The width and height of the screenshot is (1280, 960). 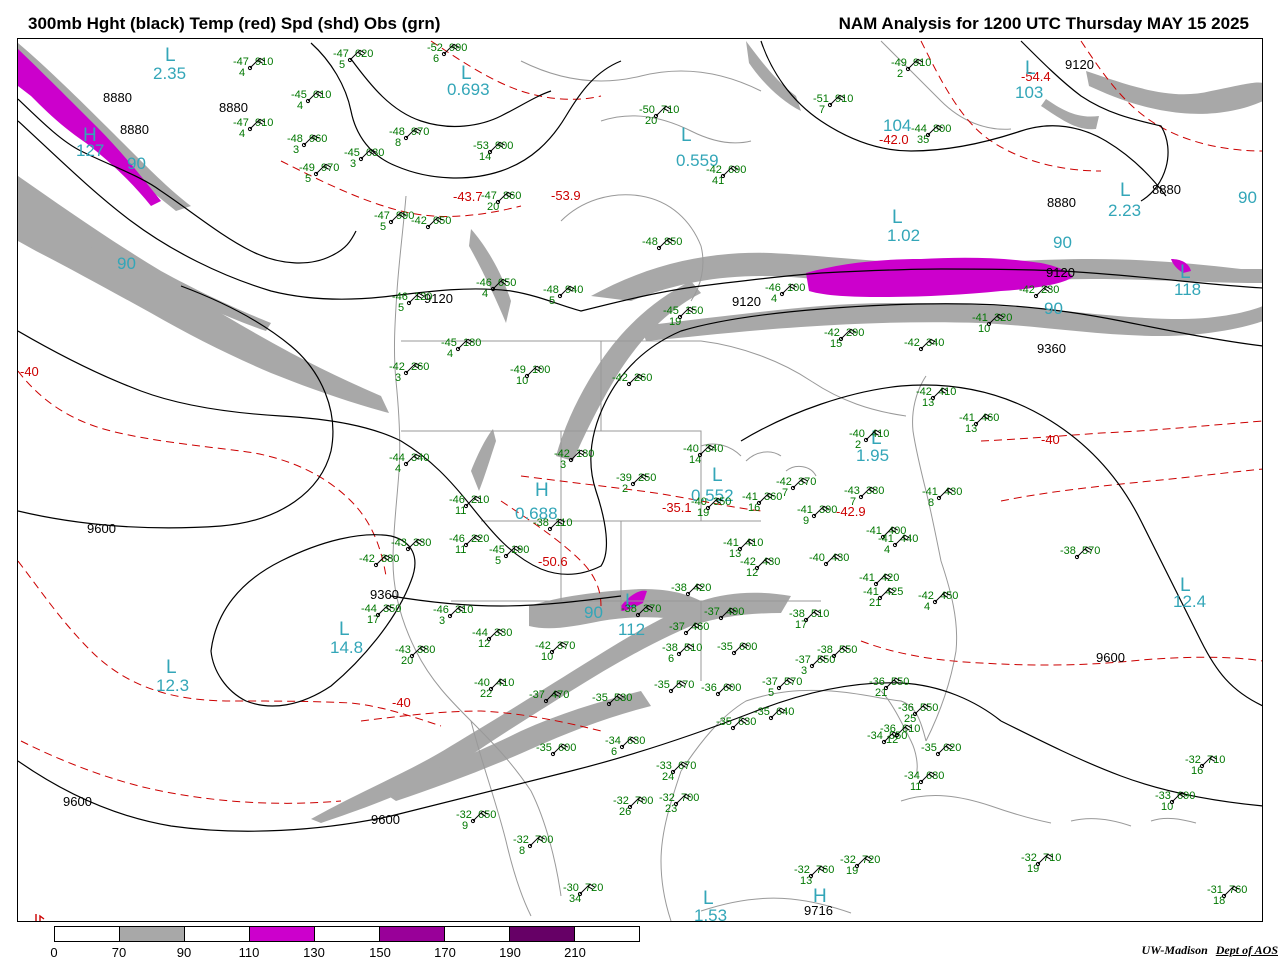 What do you see at coordinates (420, 458) in the screenshot?
I see `obs-height: 340` at bounding box center [420, 458].